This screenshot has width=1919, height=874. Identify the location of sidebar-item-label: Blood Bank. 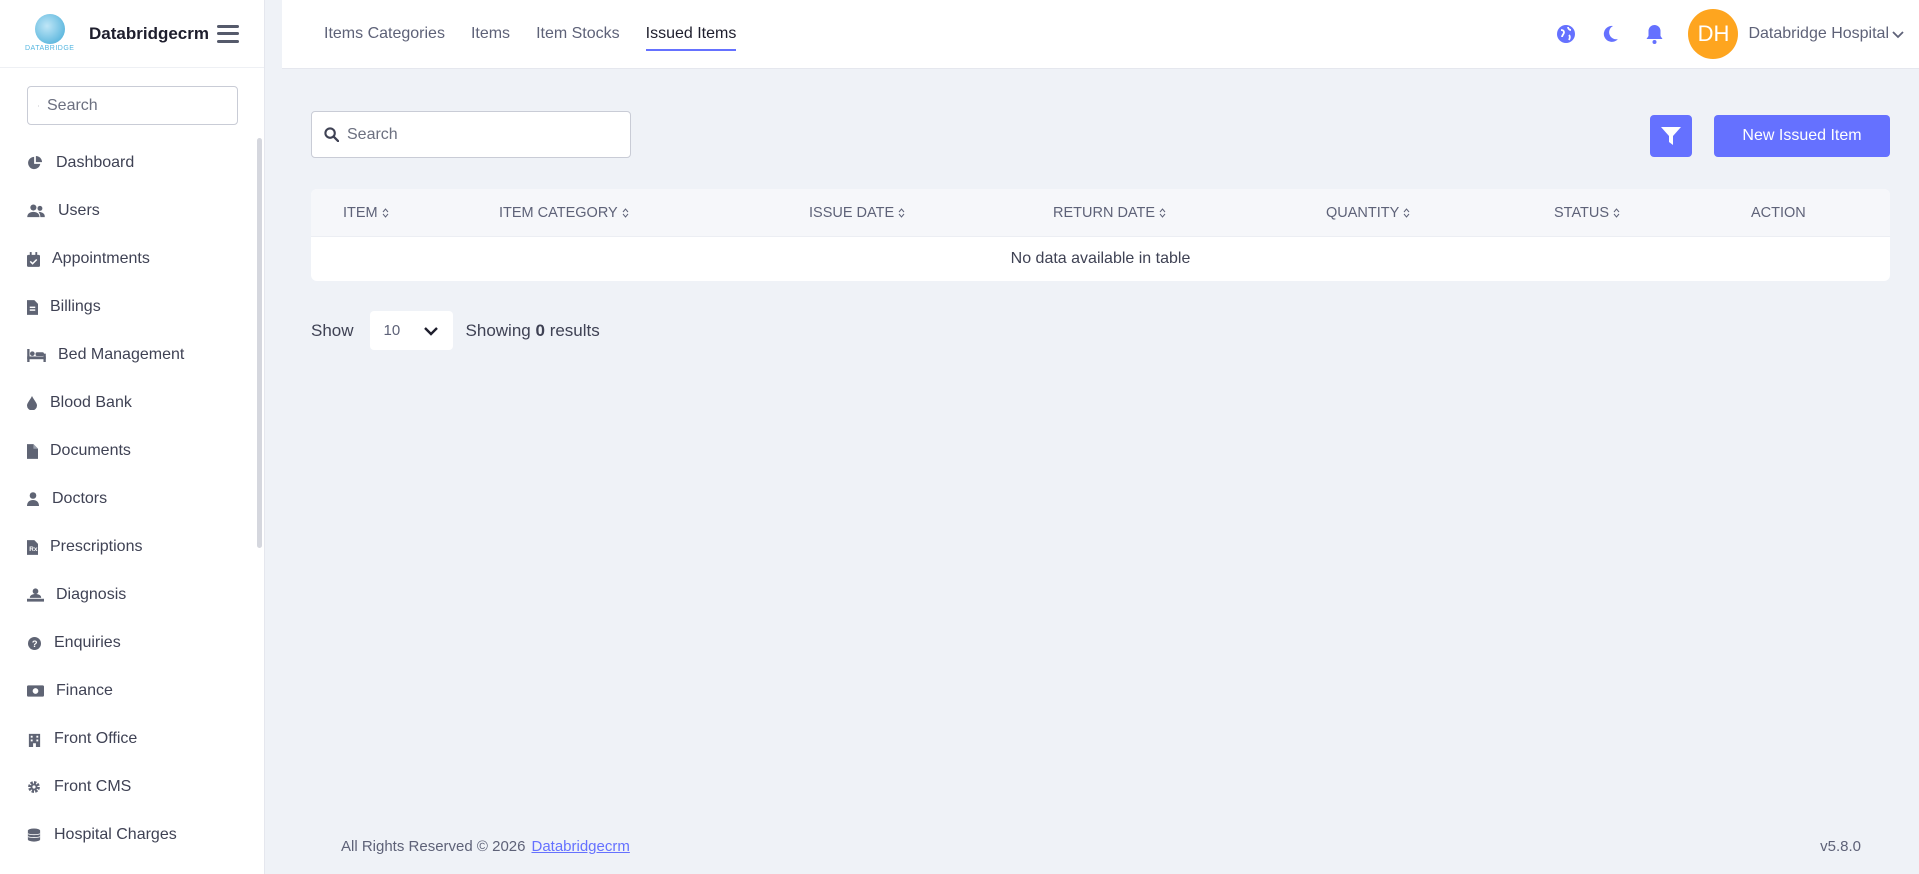
(91, 402).